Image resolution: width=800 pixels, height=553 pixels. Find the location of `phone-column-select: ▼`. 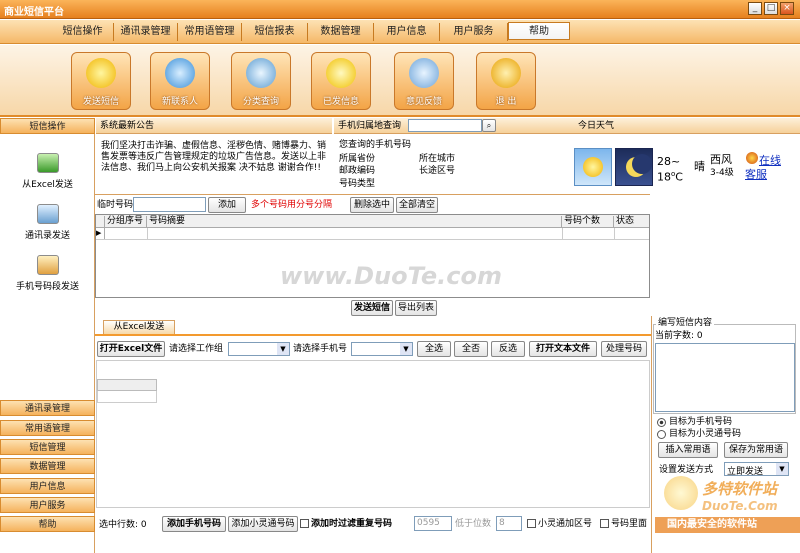

phone-column-select: ▼ is located at coordinates (382, 349).